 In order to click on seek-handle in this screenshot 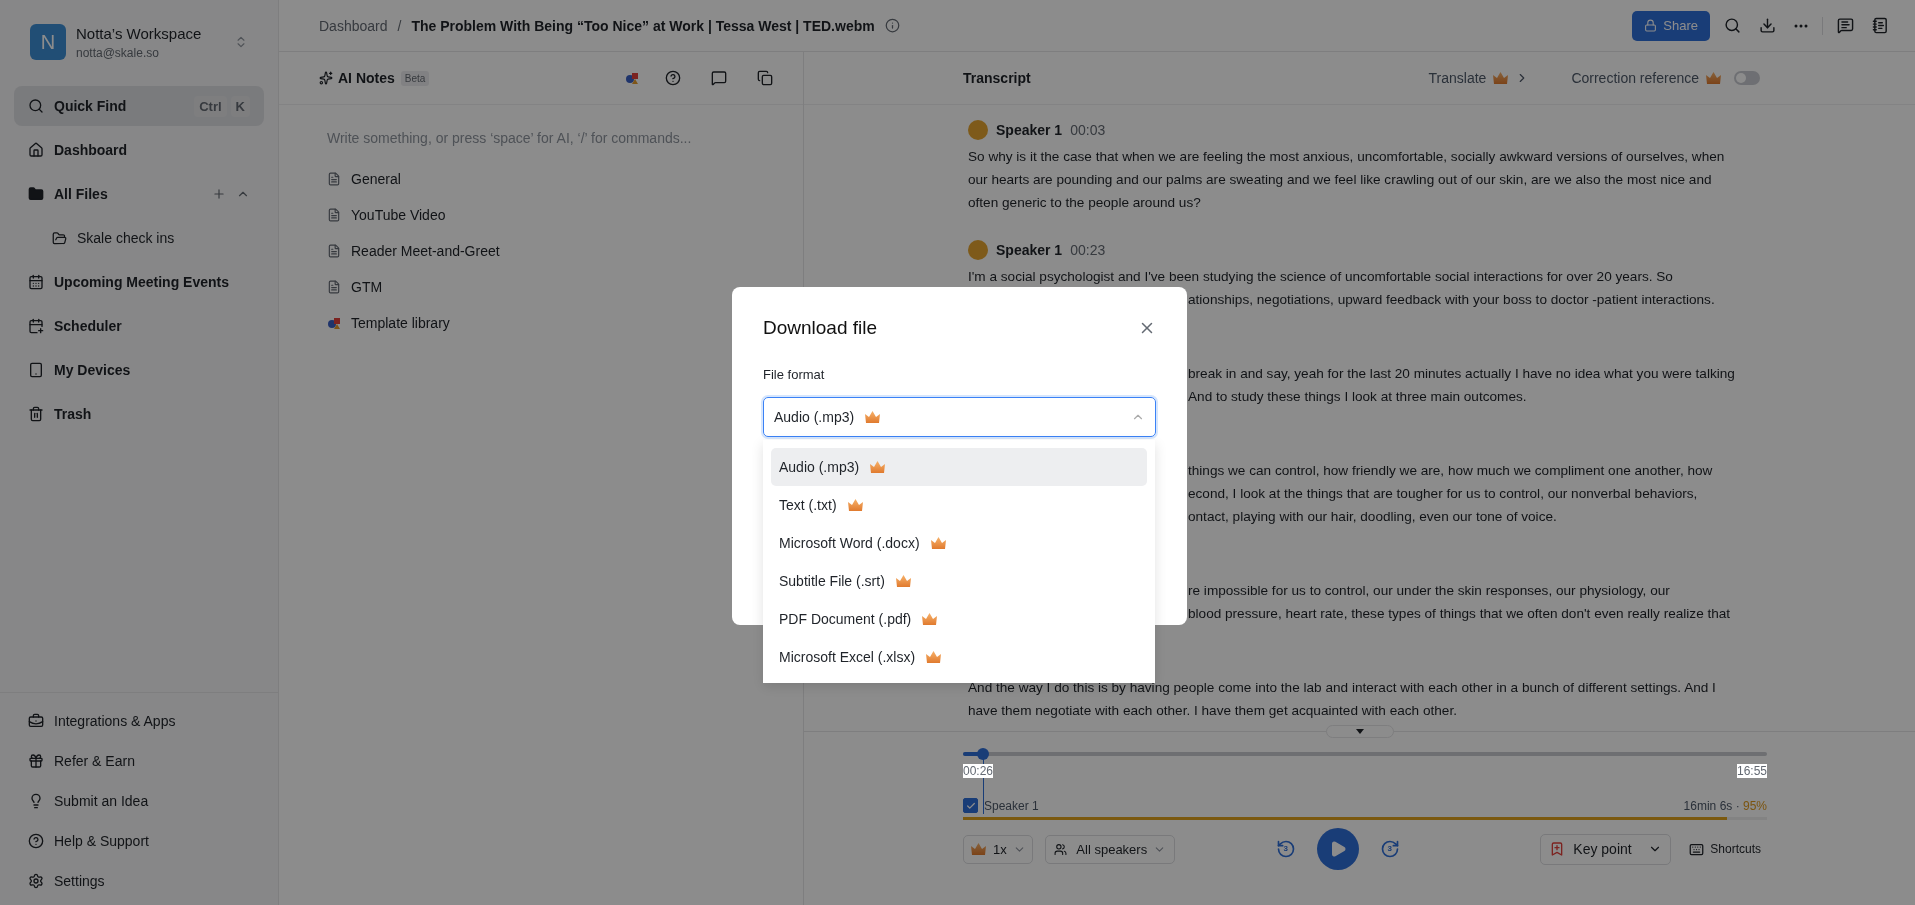, I will do `click(983, 754)`.